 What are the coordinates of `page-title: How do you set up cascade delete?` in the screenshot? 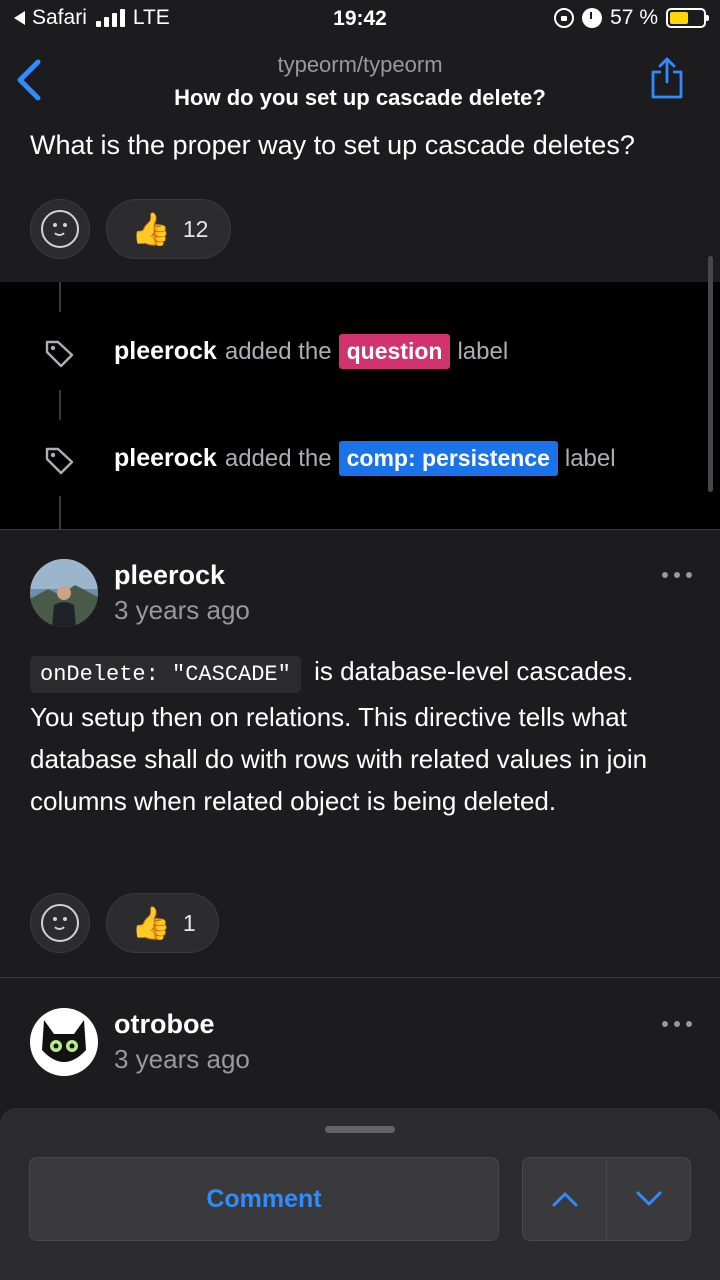 It's located at (360, 97).